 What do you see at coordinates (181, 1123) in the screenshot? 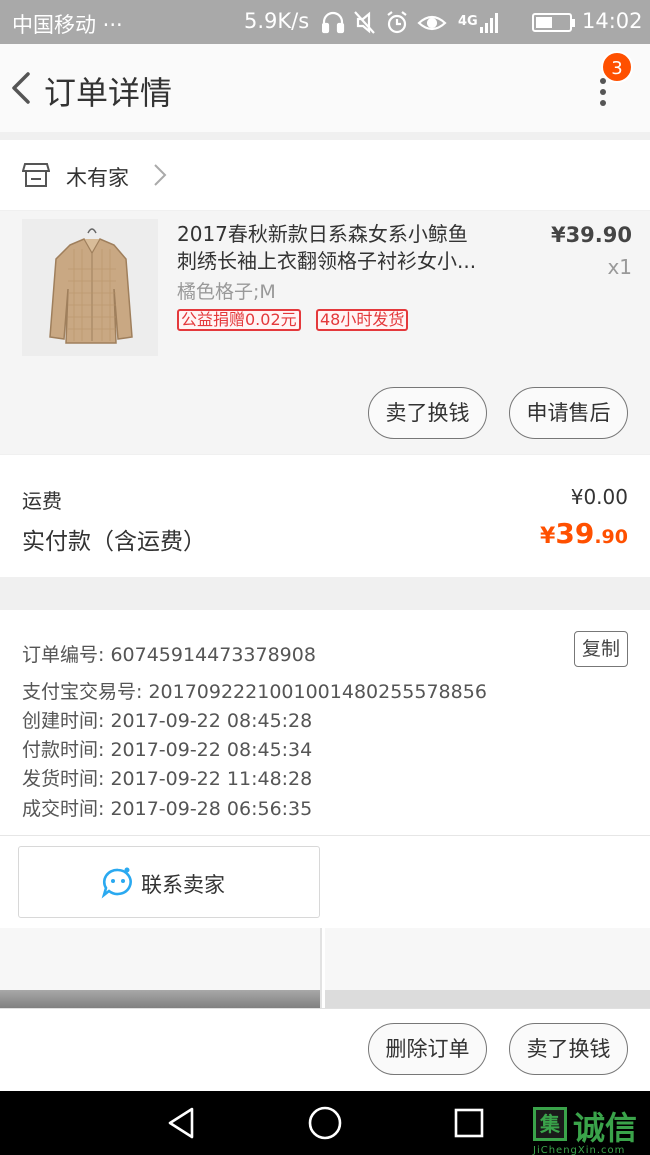
I see `nav-back-icon` at bounding box center [181, 1123].